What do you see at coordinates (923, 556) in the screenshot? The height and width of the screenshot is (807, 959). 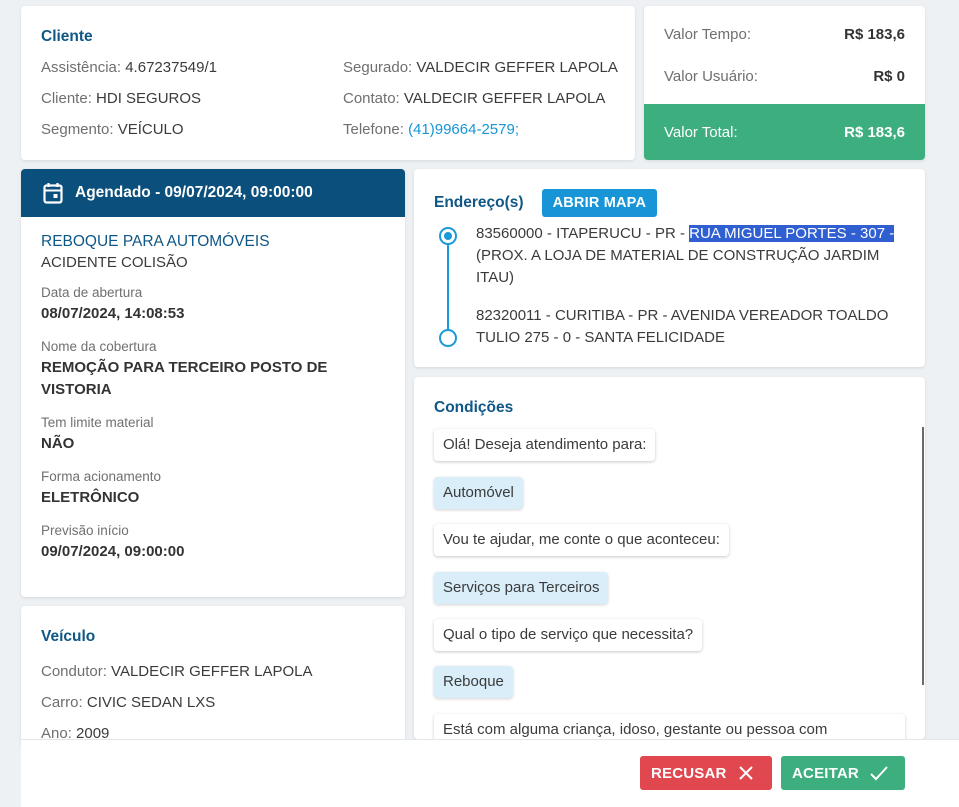 I see `chat-scrollbar` at bounding box center [923, 556].